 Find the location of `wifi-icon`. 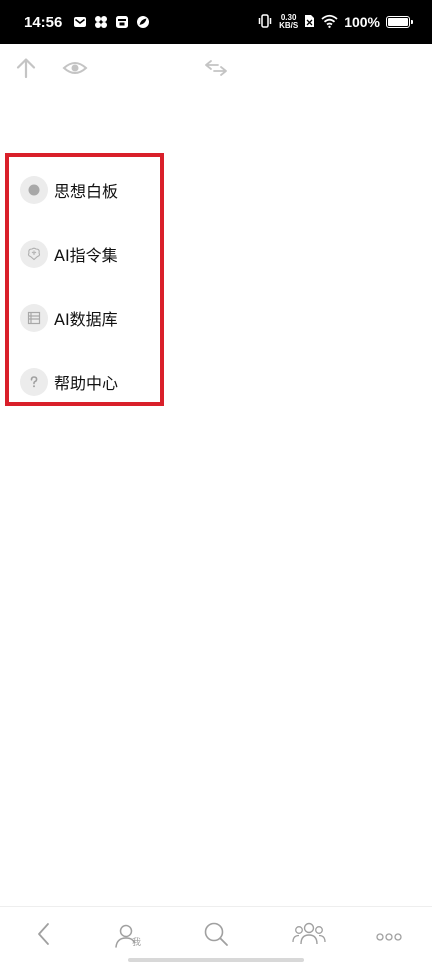

wifi-icon is located at coordinates (329, 22).